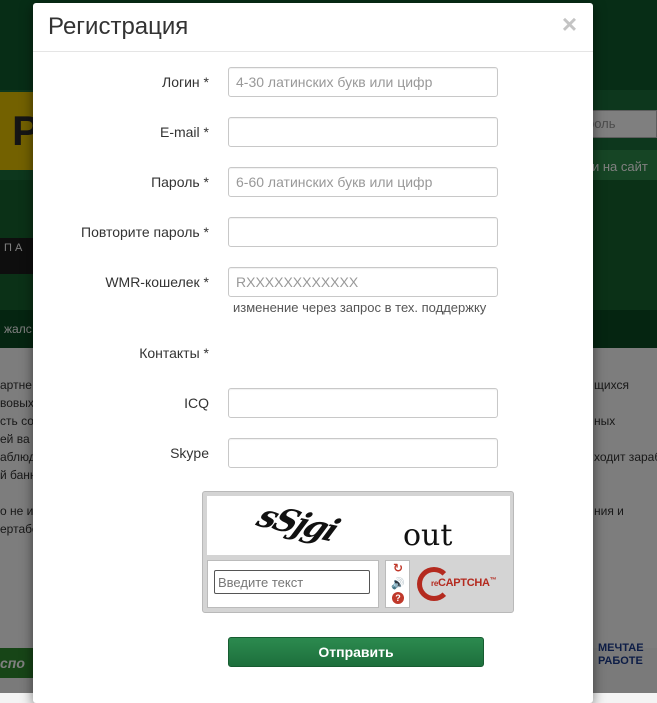 This screenshot has height=703, width=657. I want to click on refresh-icon: ↻, so click(398, 568).